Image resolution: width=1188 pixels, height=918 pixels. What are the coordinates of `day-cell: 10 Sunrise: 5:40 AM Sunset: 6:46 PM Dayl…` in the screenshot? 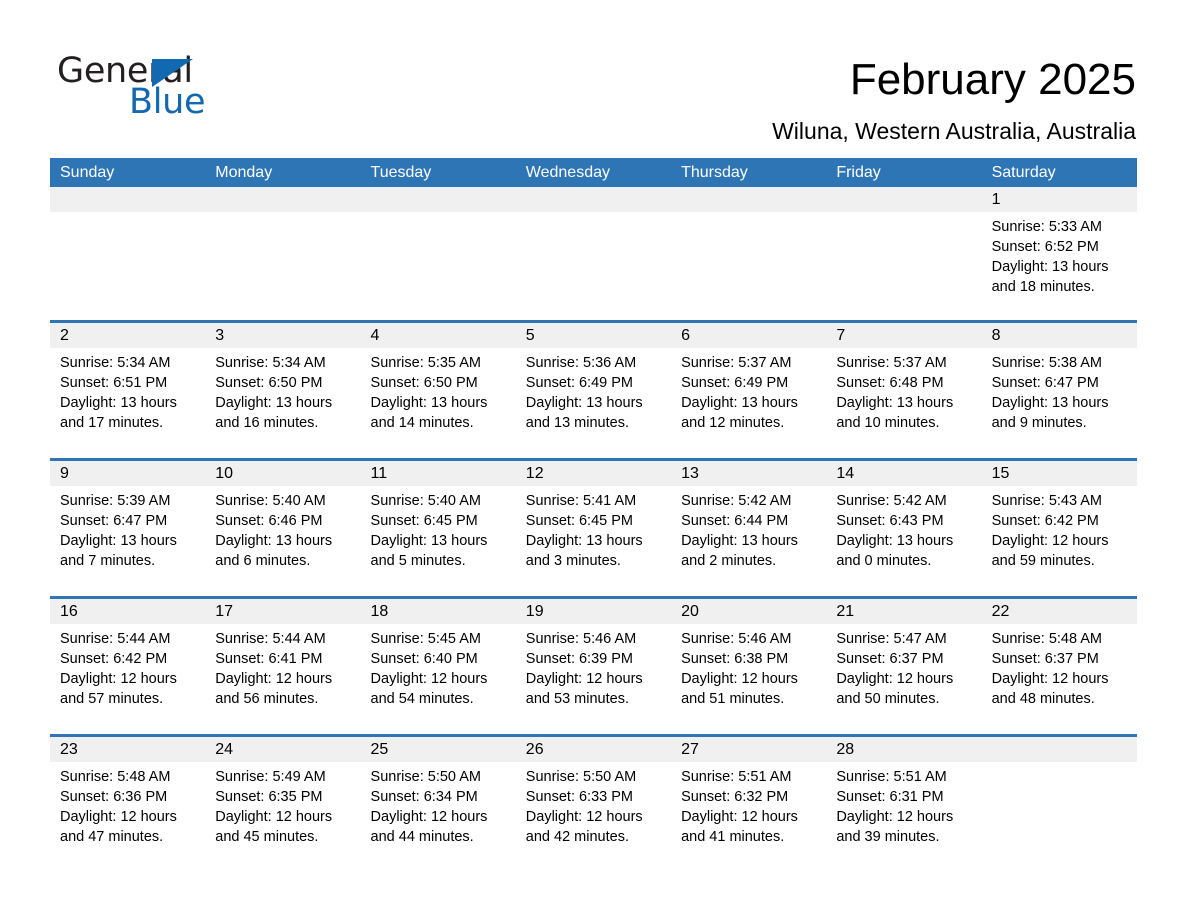 It's located at (283, 528).